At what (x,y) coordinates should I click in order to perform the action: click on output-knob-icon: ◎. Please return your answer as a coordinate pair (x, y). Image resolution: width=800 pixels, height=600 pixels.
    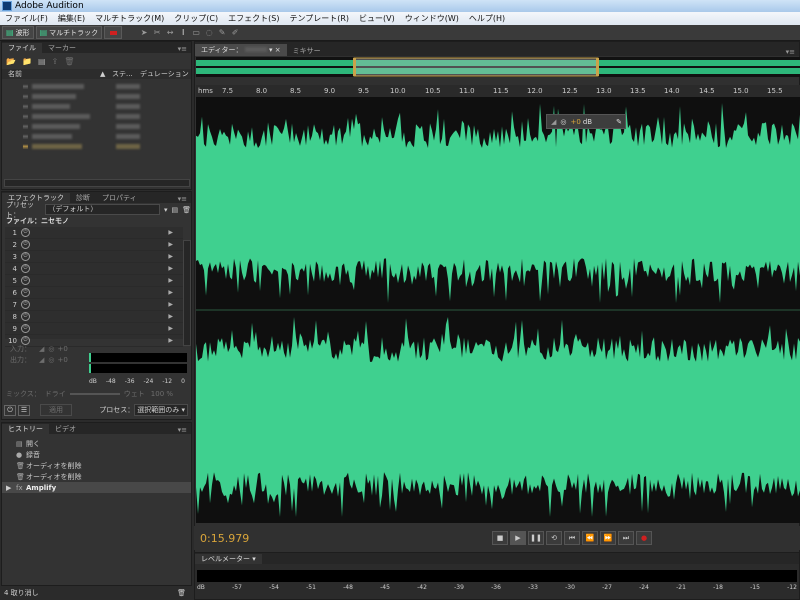
    Looking at the image, I should click on (51, 360).